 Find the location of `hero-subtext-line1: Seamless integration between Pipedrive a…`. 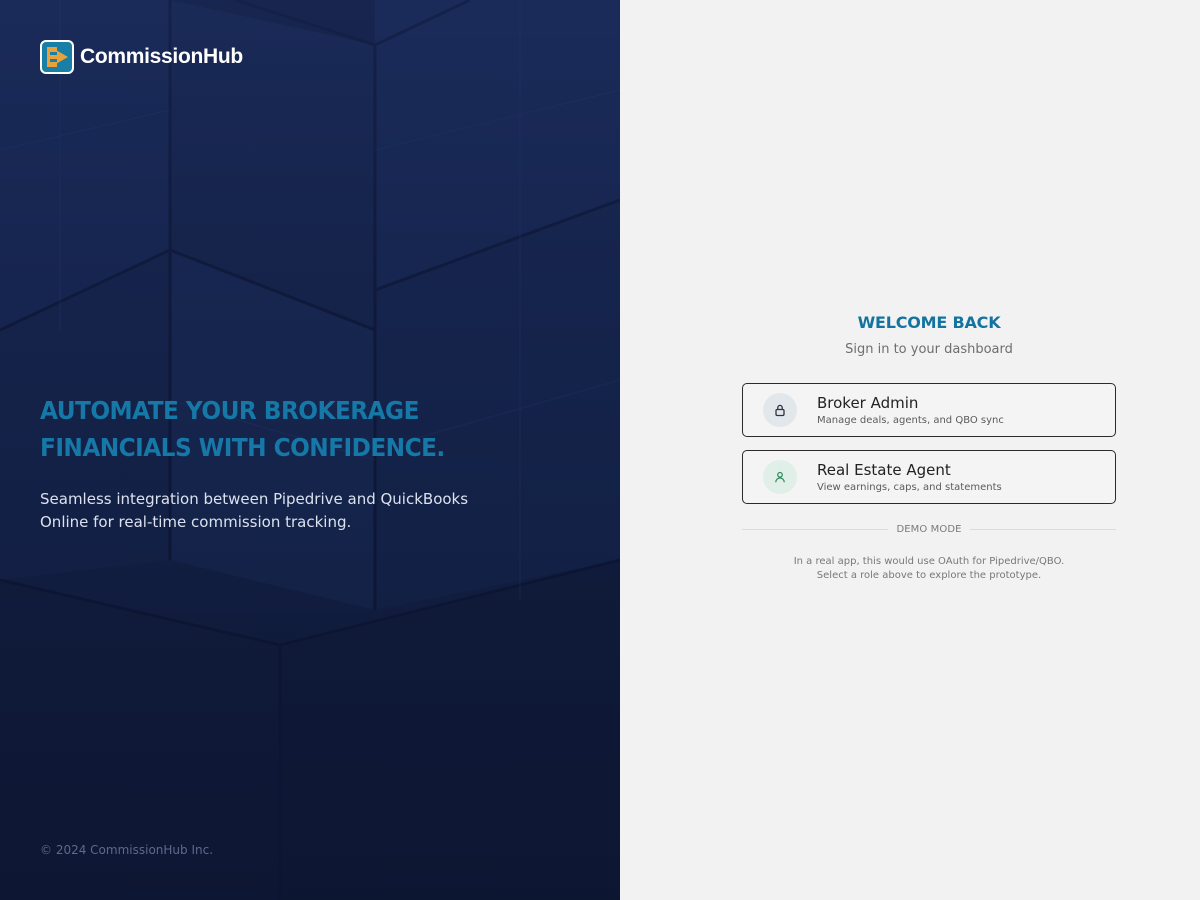

hero-subtext-line1: Seamless integration between Pipedrive a… is located at coordinates (254, 499).